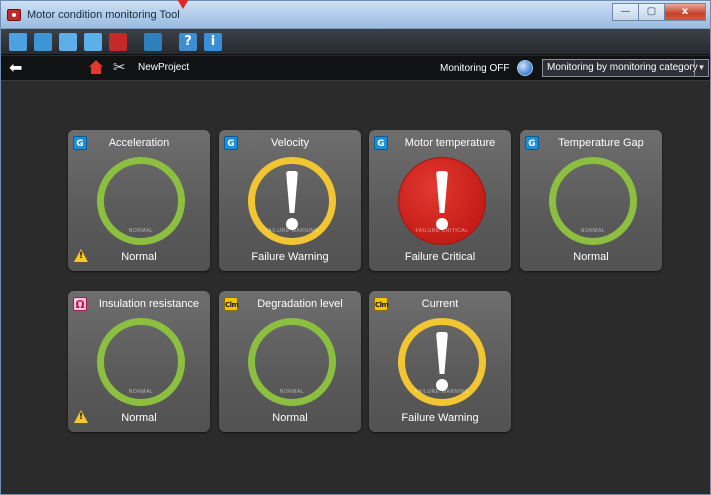 The height and width of the screenshot is (495, 711). What do you see at coordinates (183, 4) in the screenshot?
I see `pointer-marker-icon` at bounding box center [183, 4].